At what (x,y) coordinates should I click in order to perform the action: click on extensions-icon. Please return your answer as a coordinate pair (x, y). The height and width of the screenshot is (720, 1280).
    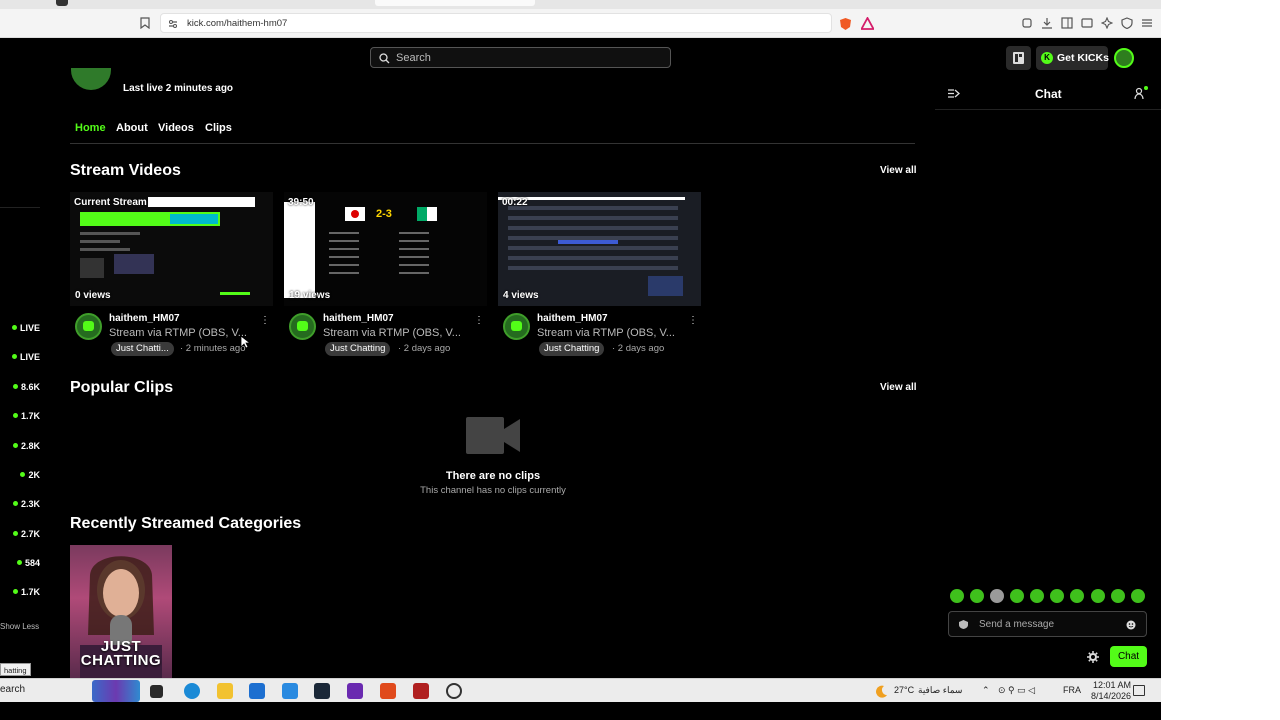
    Looking at the image, I should click on (1027, 23).